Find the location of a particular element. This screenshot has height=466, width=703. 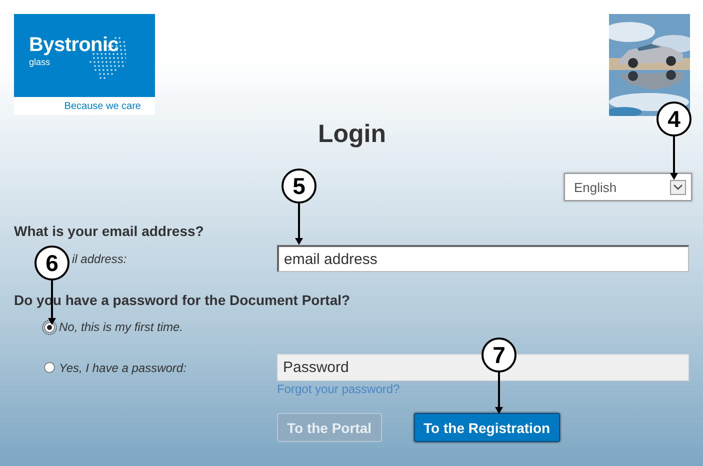

caret-icon is located at coordinates (678, 187).